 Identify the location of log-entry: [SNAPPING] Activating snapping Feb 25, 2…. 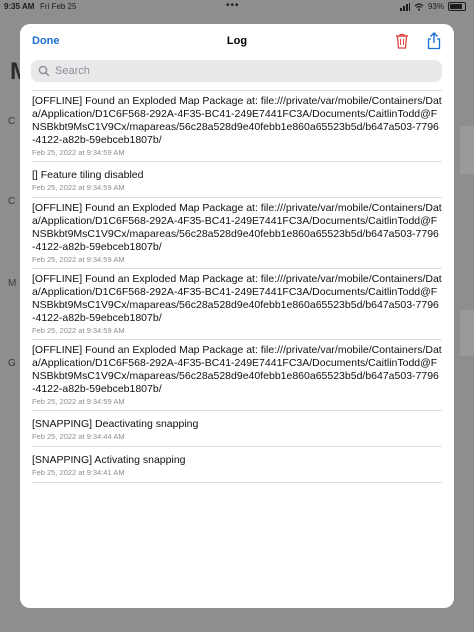
(237, 465).